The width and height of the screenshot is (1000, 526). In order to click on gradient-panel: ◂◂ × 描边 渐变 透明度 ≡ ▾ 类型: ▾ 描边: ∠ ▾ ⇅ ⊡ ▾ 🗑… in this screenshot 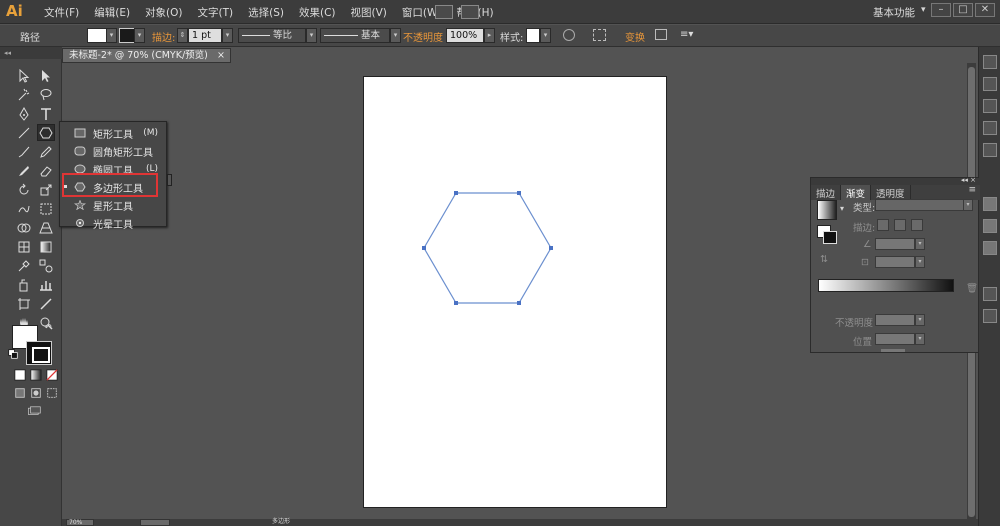, I will do `click(895, 264)`.